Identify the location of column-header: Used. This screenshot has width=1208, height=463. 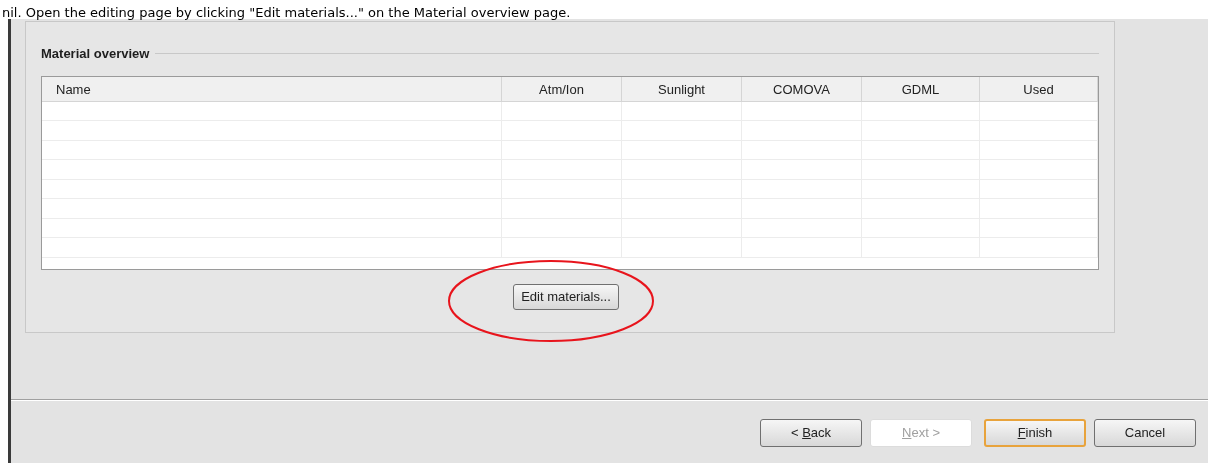
(1039, 88).